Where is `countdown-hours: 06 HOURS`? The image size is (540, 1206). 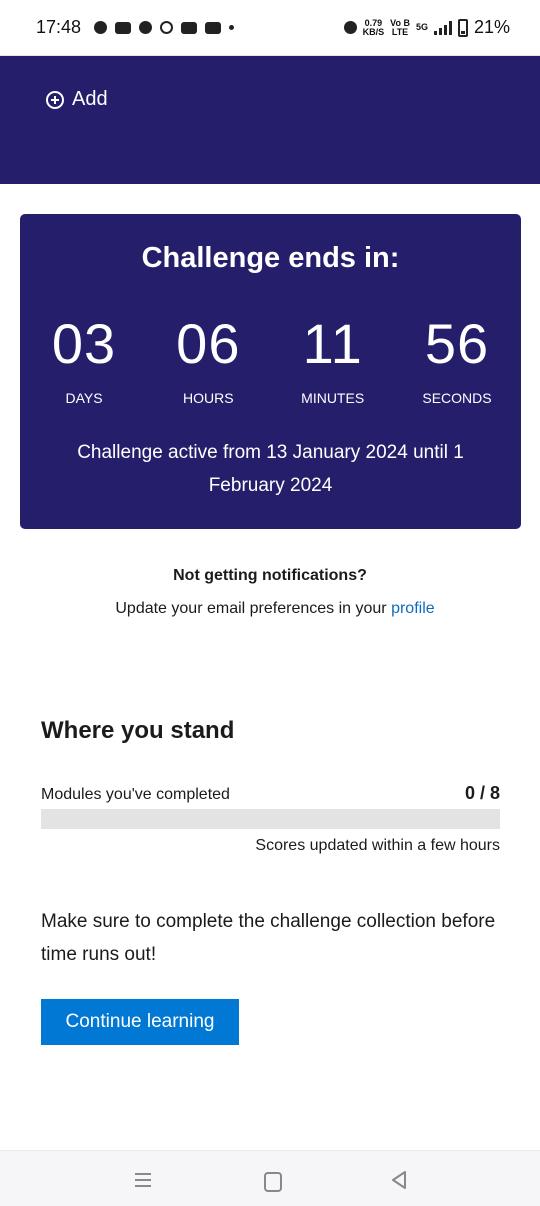 countdown-hours: 06 HOURS is located at coordinates (208, 359).